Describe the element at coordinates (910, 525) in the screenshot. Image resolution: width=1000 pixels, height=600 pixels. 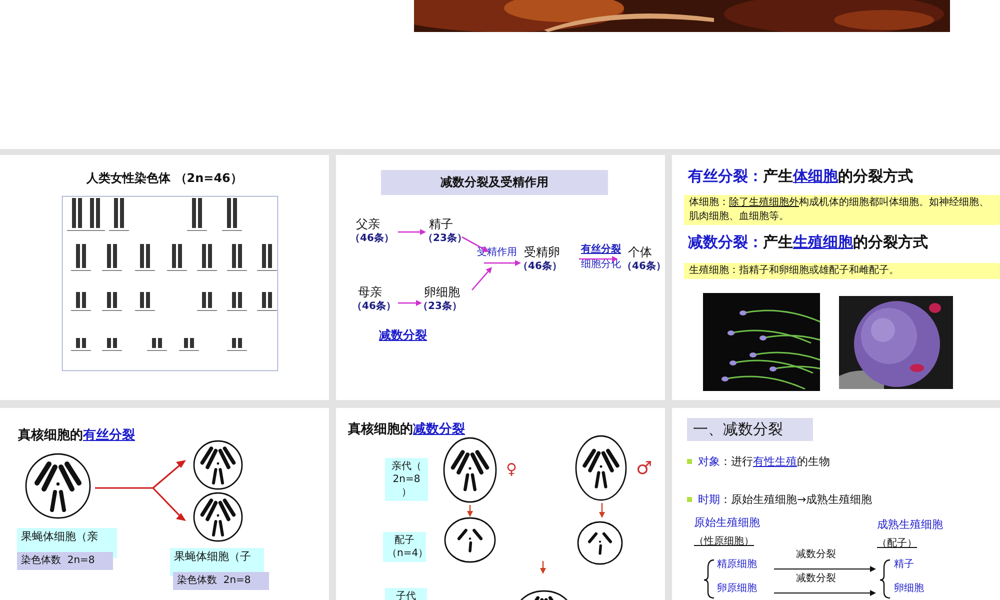
I see `cell-type-heading: 成熟生殖细胞` at that location.